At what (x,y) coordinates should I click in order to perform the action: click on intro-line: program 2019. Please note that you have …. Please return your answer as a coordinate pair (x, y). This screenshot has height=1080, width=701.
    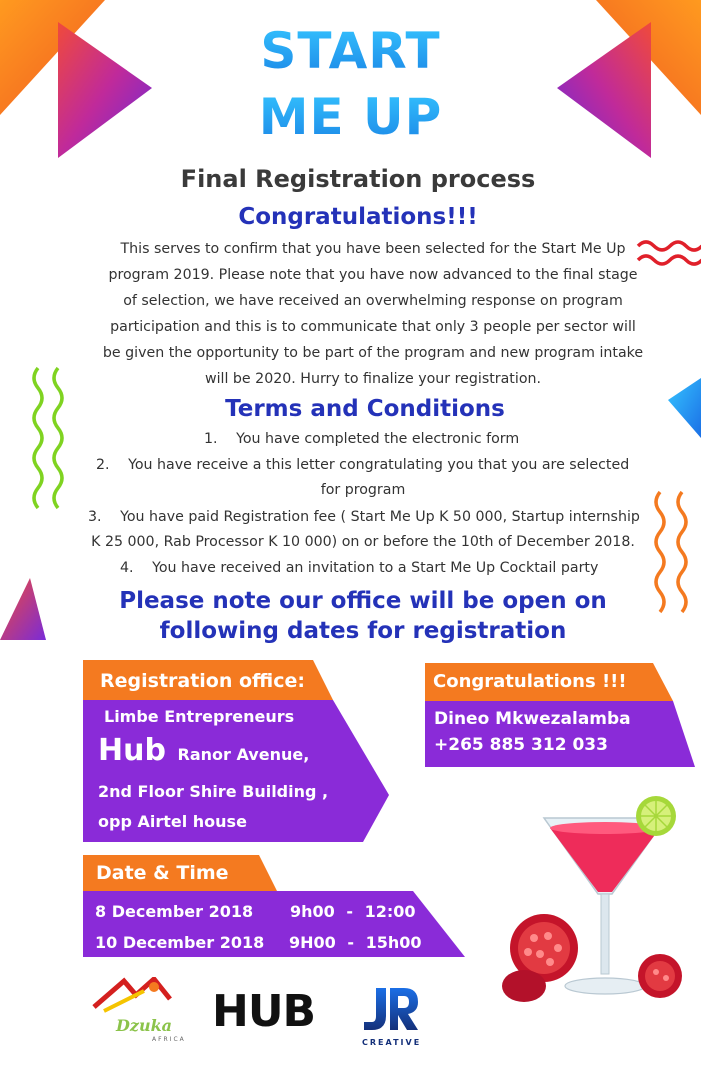
    Looking at the image, I should click on (373, 275).